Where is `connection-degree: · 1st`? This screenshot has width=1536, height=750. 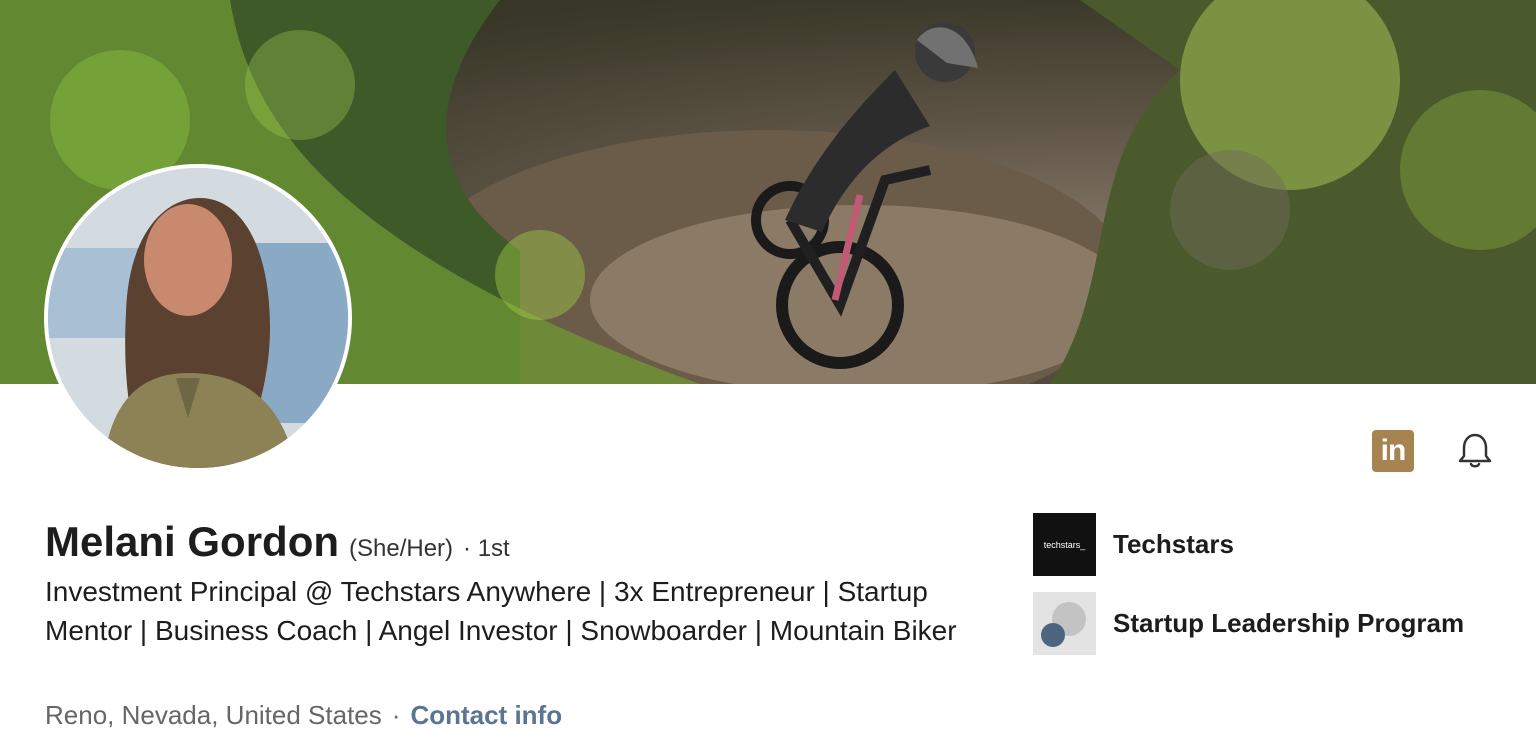
connection-degree: · 1st is located at coordinates (486, 548).